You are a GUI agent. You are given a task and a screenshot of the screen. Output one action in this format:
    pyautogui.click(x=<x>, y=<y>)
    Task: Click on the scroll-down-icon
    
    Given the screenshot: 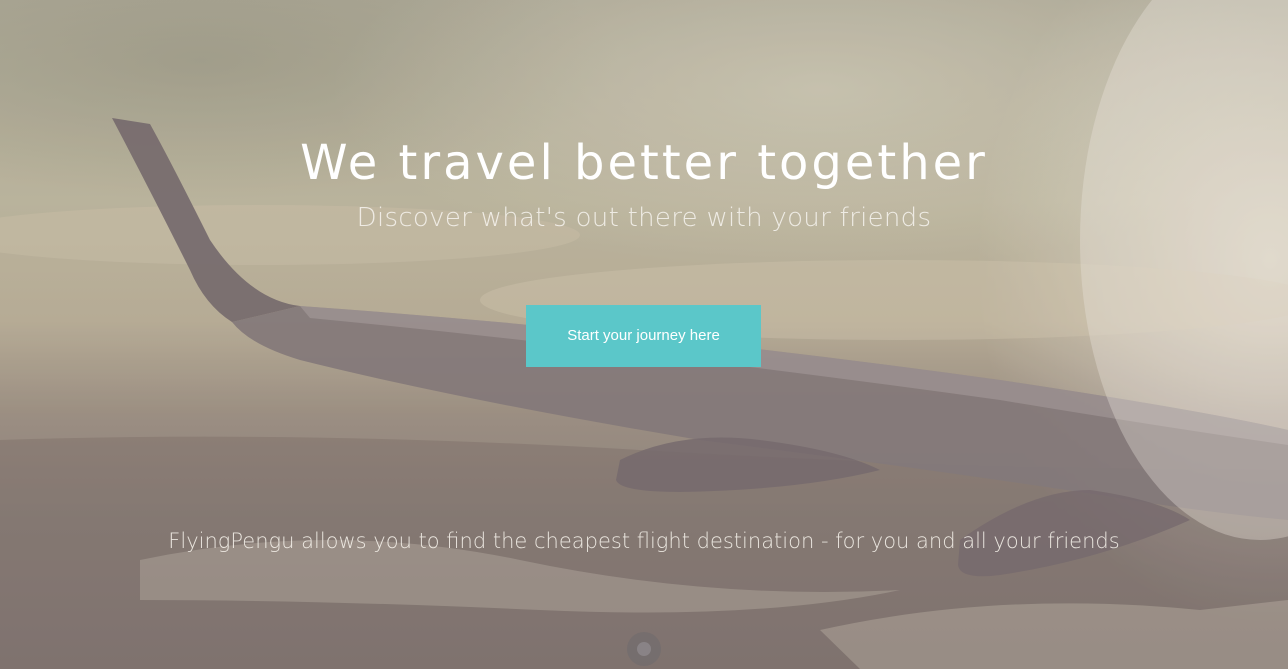 What is the action you would take?
    pyautogui.click(x=644, y=649)
    